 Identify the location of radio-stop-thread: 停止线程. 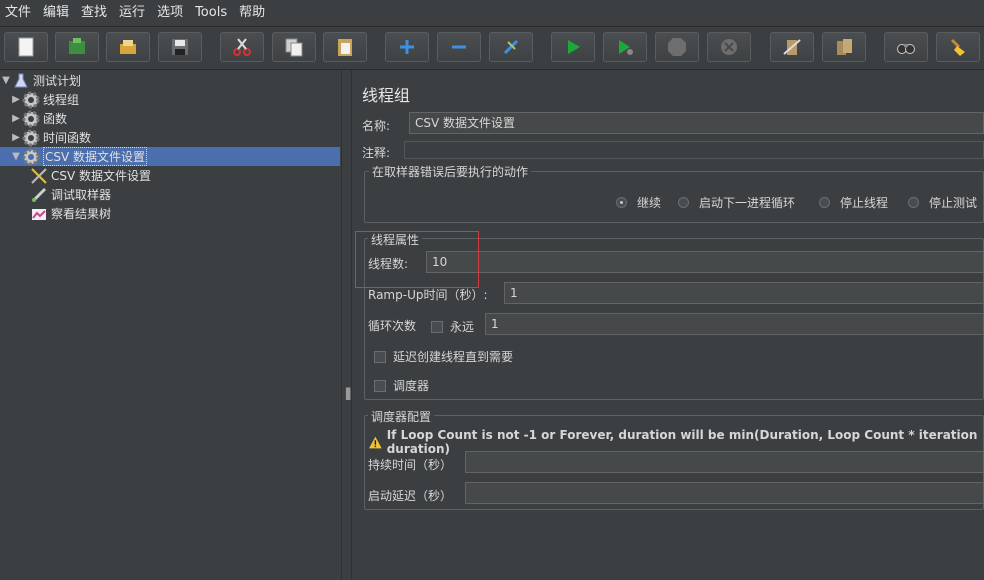
(853, 202).